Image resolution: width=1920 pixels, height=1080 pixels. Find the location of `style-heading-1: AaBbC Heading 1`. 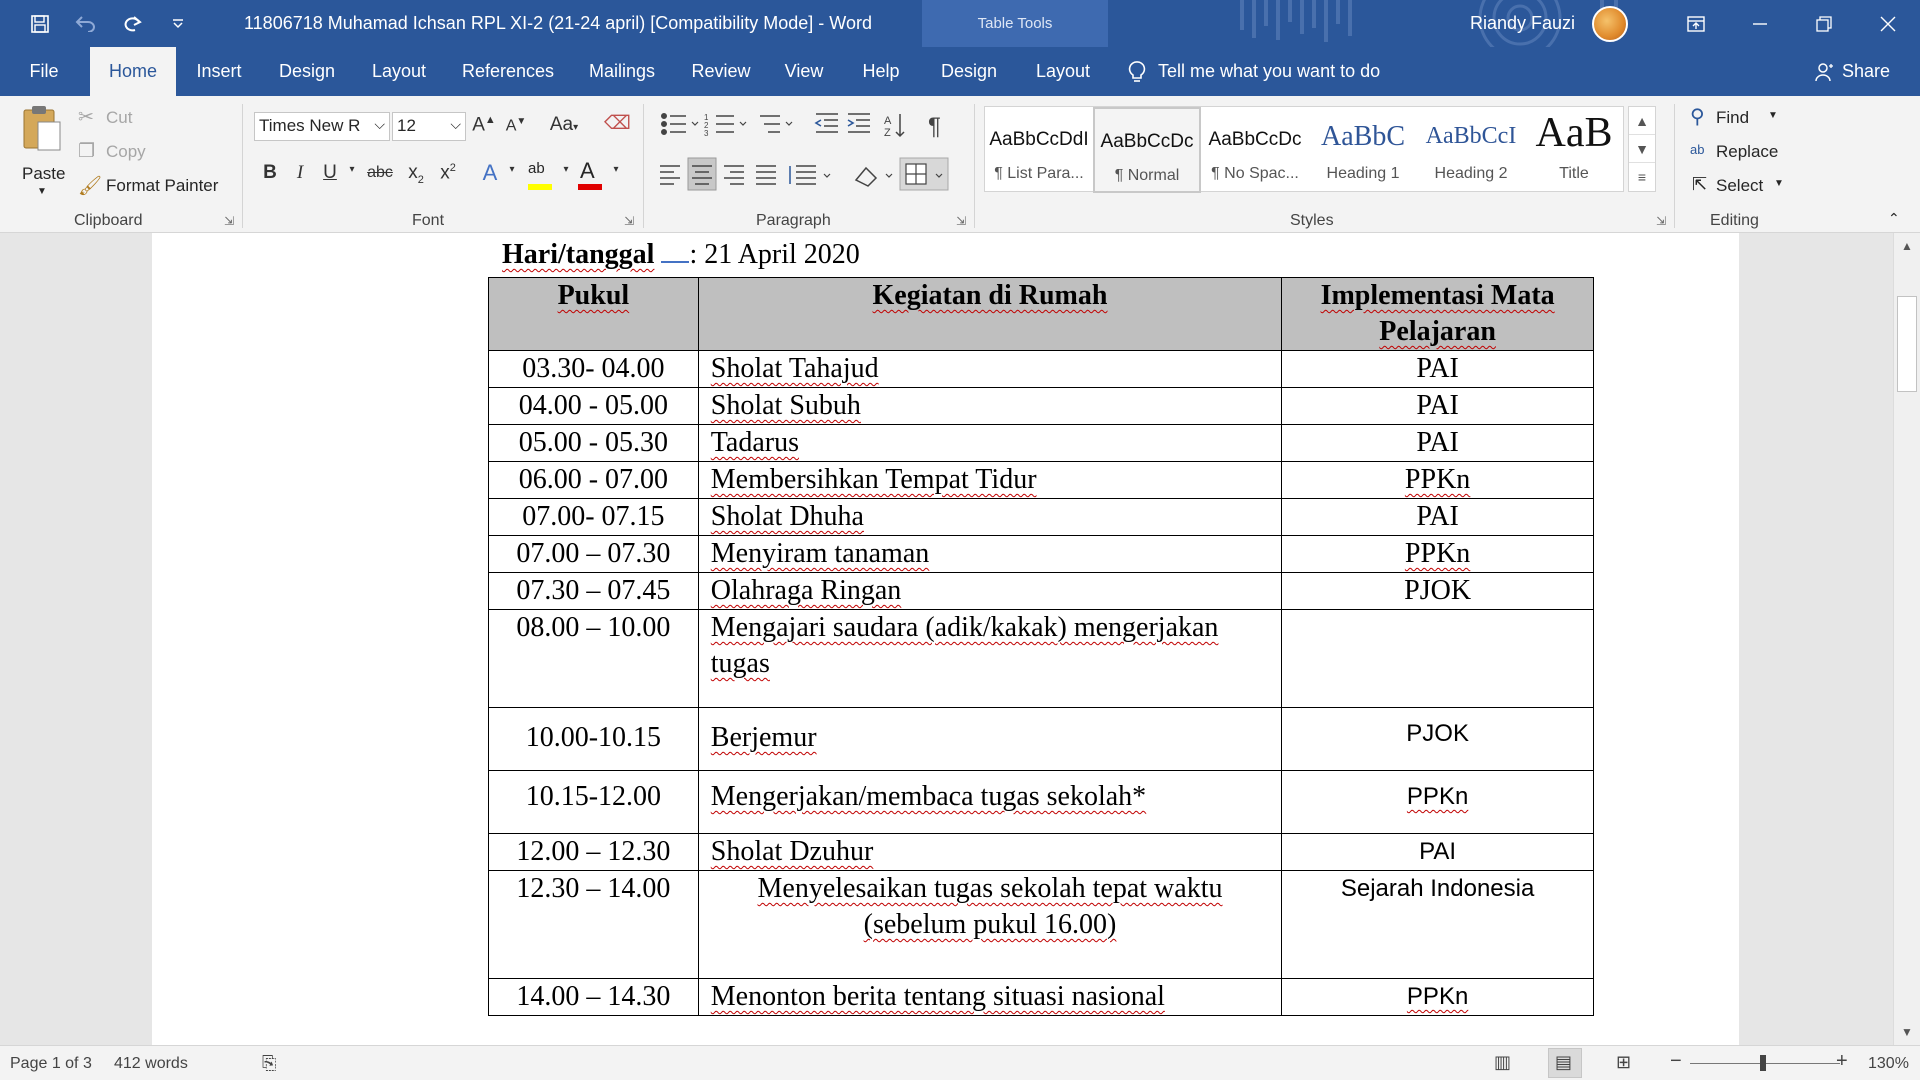

style-heading-1: AaBbC Heading 1 is located at coordinates (1363, 150).